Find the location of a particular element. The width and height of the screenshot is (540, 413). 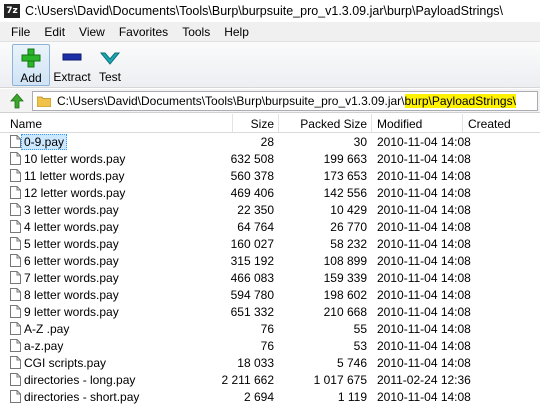

file-name-text: CGI scripts.pay is located at coordinates (65, 363).